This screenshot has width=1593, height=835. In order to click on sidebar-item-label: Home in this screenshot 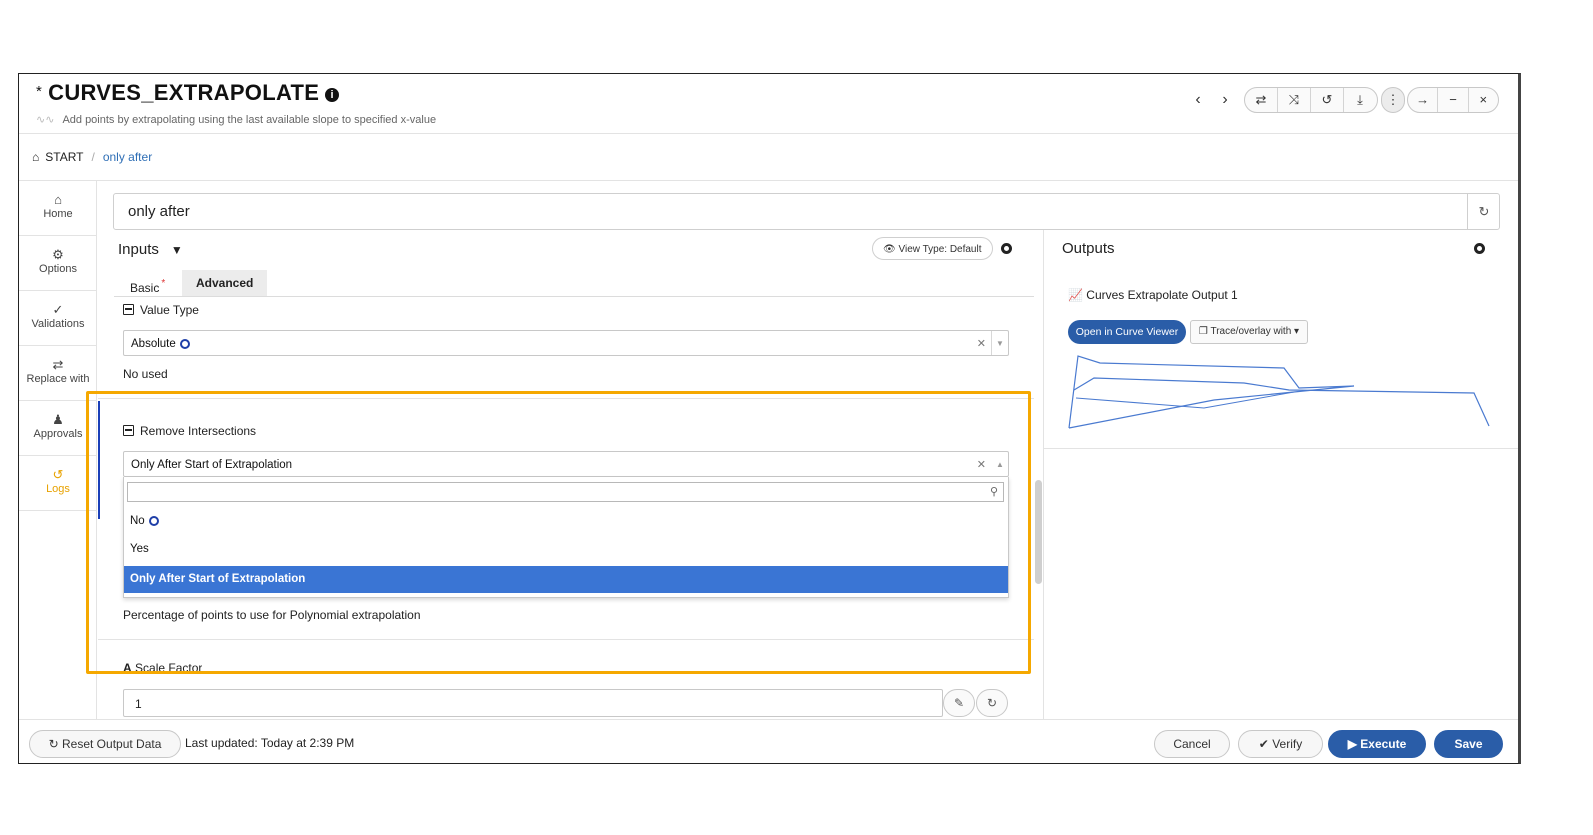, I will do `click(58, 214)`.